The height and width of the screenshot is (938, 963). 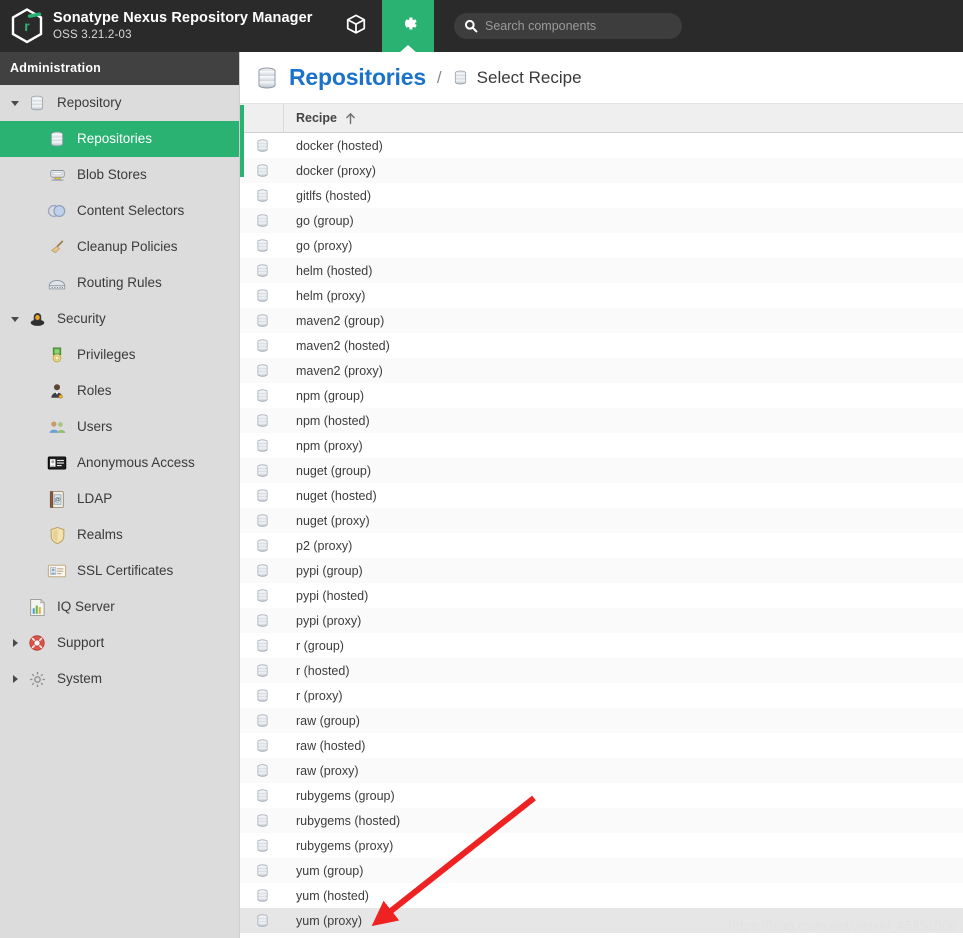 I want to click on table-row: rubygems (group), so click(x=601, y=795).